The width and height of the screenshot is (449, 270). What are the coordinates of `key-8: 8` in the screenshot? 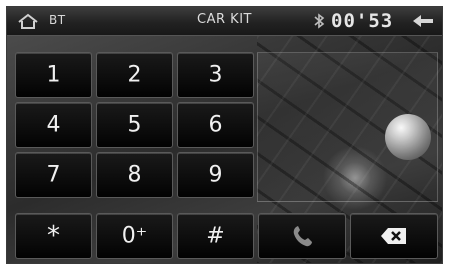 It's located at (134, 175).